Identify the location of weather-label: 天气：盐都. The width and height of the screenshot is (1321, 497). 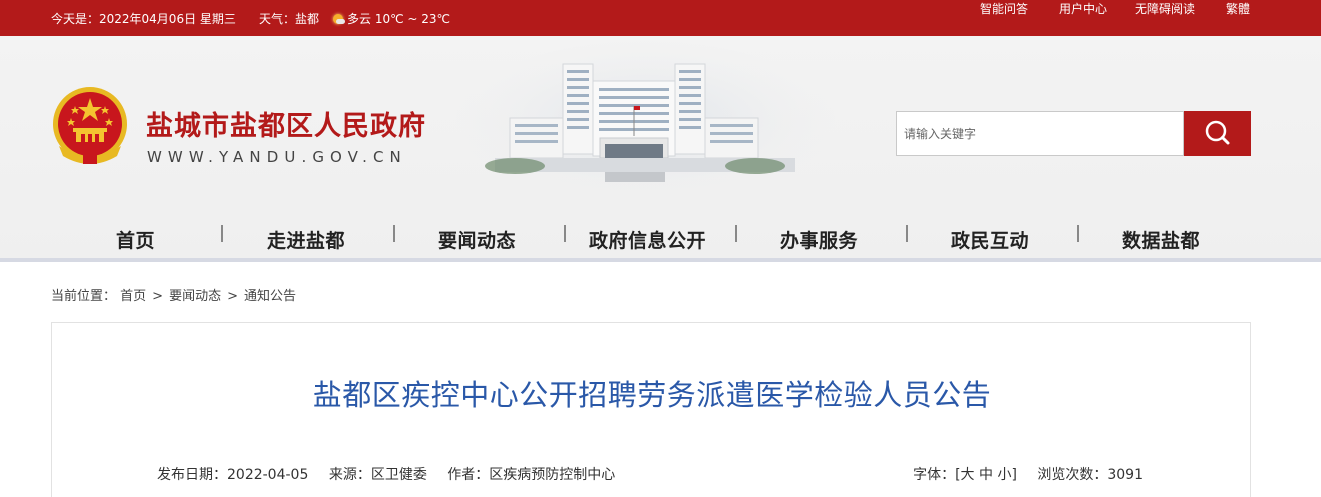
(289, 19).